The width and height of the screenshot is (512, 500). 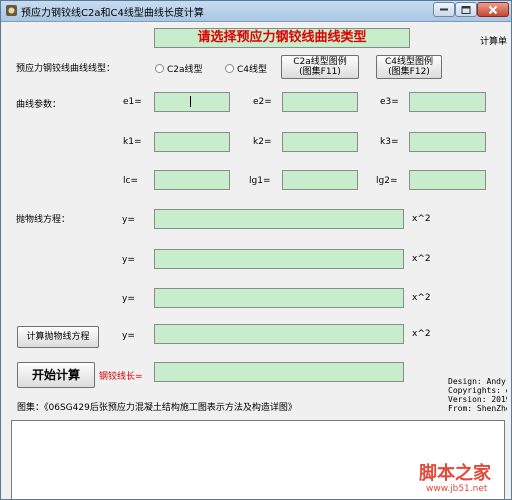 What do you see at coordinates (260, 181) in the screenshot?
I see `lg1-label: lg1=` at bounding box center [260, 181].